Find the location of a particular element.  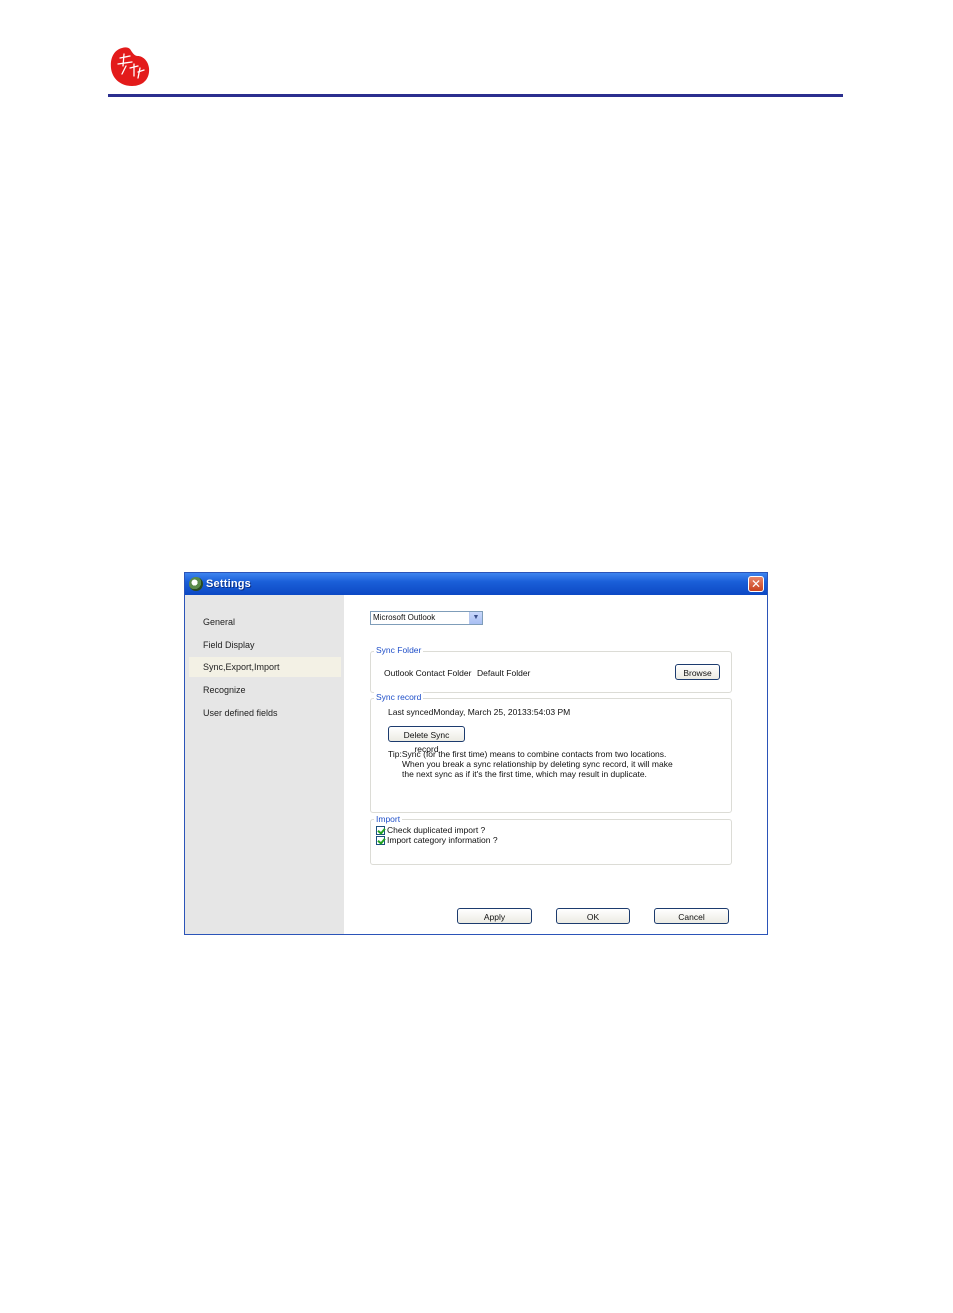

import-category-label: Import category information ? is located at coordinates (442, 840).